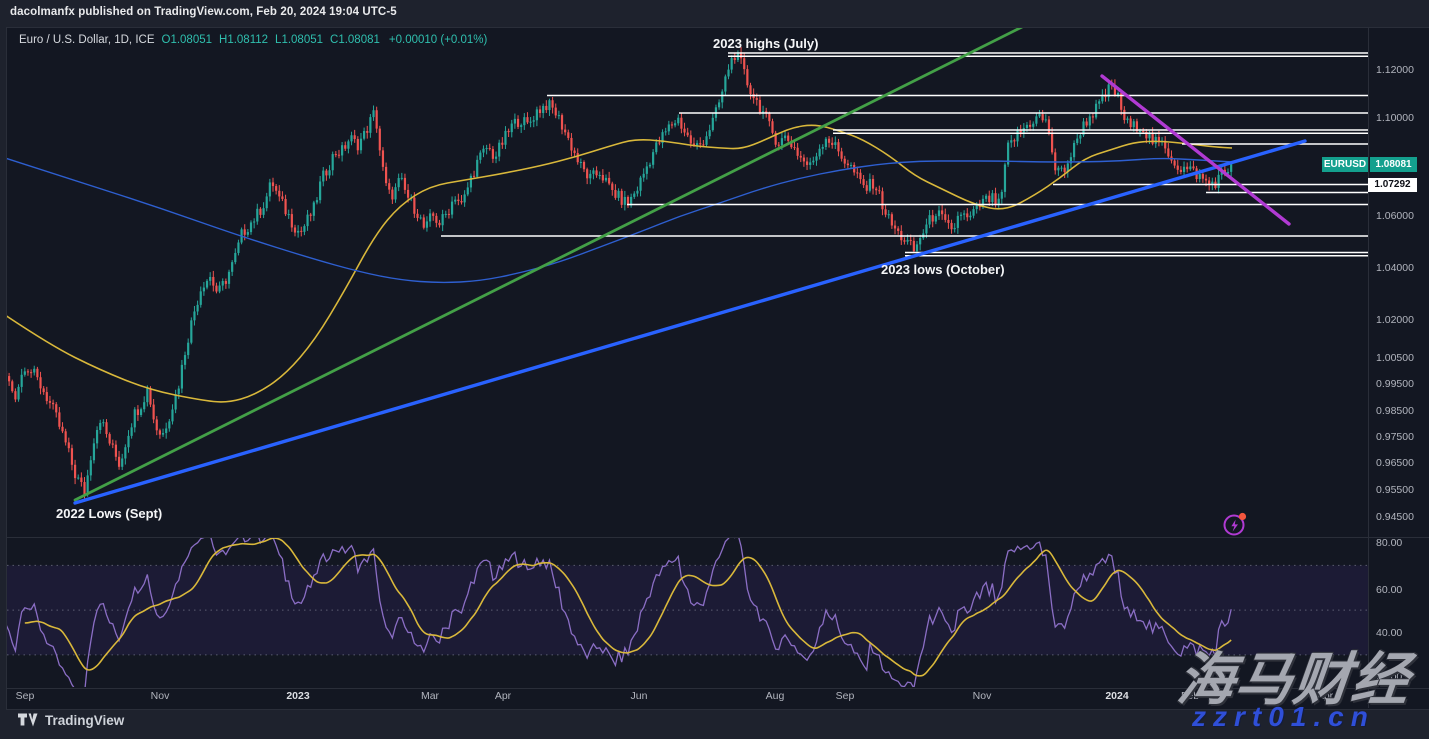 Image resolution: width=1429 pixels, height=739 pixels. What do you see at coordinates (299, 40) in the screenshot?
I see `ohlc-item: L1.08051` at bounding box center [299, 40].